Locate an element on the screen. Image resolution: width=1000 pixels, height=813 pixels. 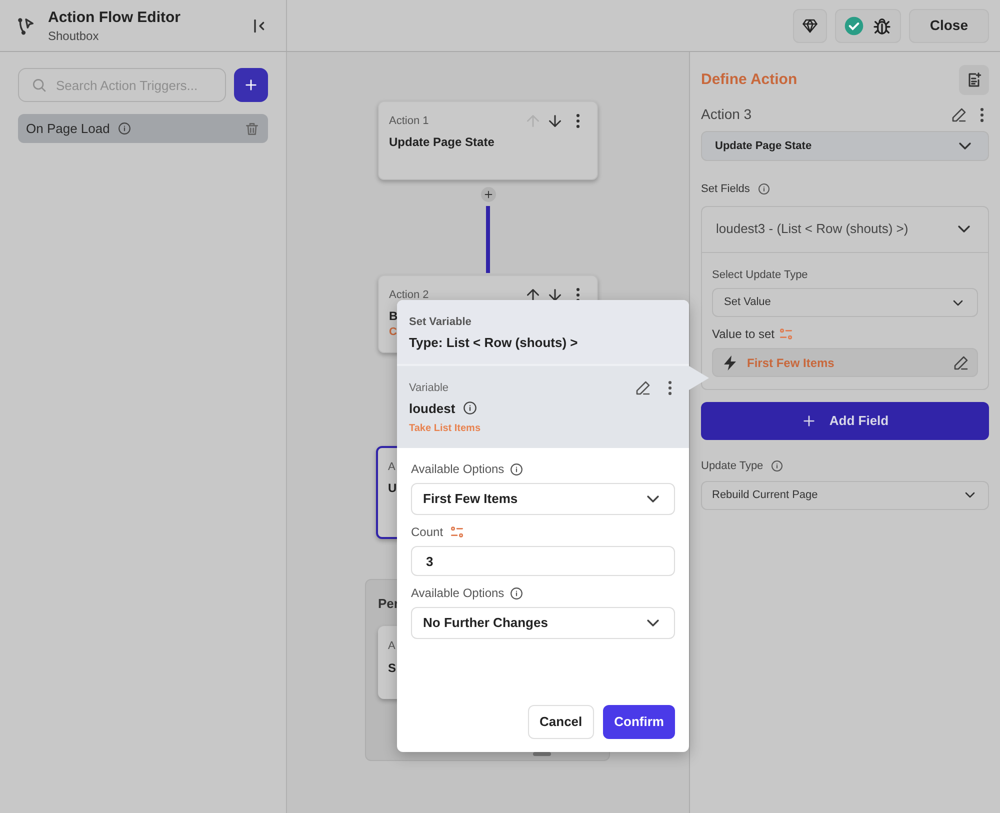
count-field: 3 is located at coordinates (543, 561).